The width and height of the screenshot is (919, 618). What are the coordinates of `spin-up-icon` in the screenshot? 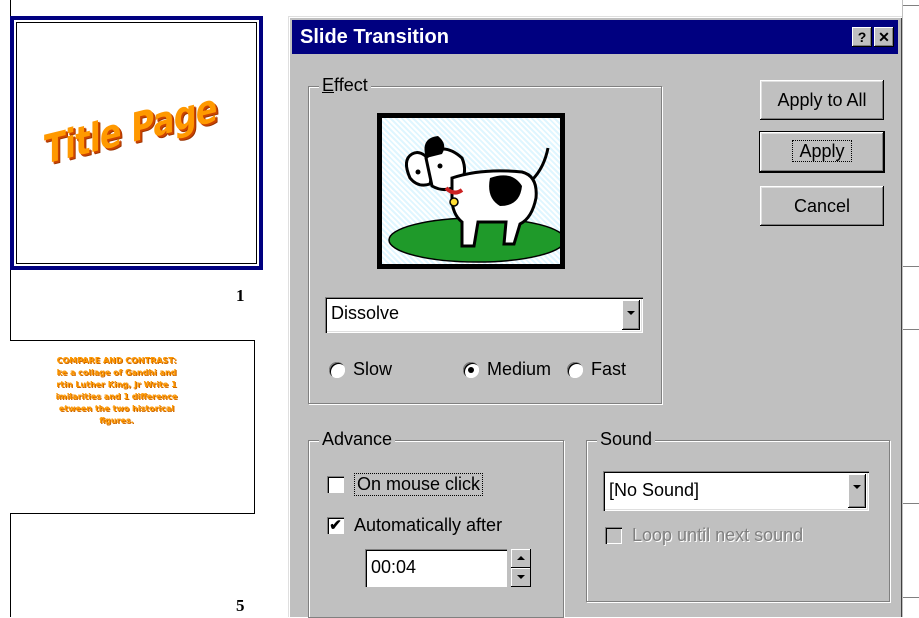 It's located at (521, 558).